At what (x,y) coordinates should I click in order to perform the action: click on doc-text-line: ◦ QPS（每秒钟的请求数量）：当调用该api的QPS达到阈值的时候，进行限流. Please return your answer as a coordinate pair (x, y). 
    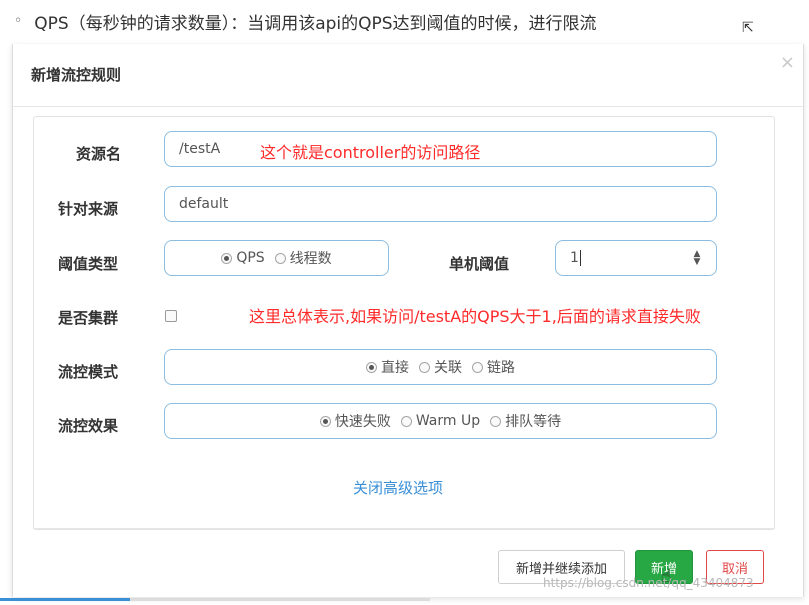
    Looking at the image, I should click on (305, 21).